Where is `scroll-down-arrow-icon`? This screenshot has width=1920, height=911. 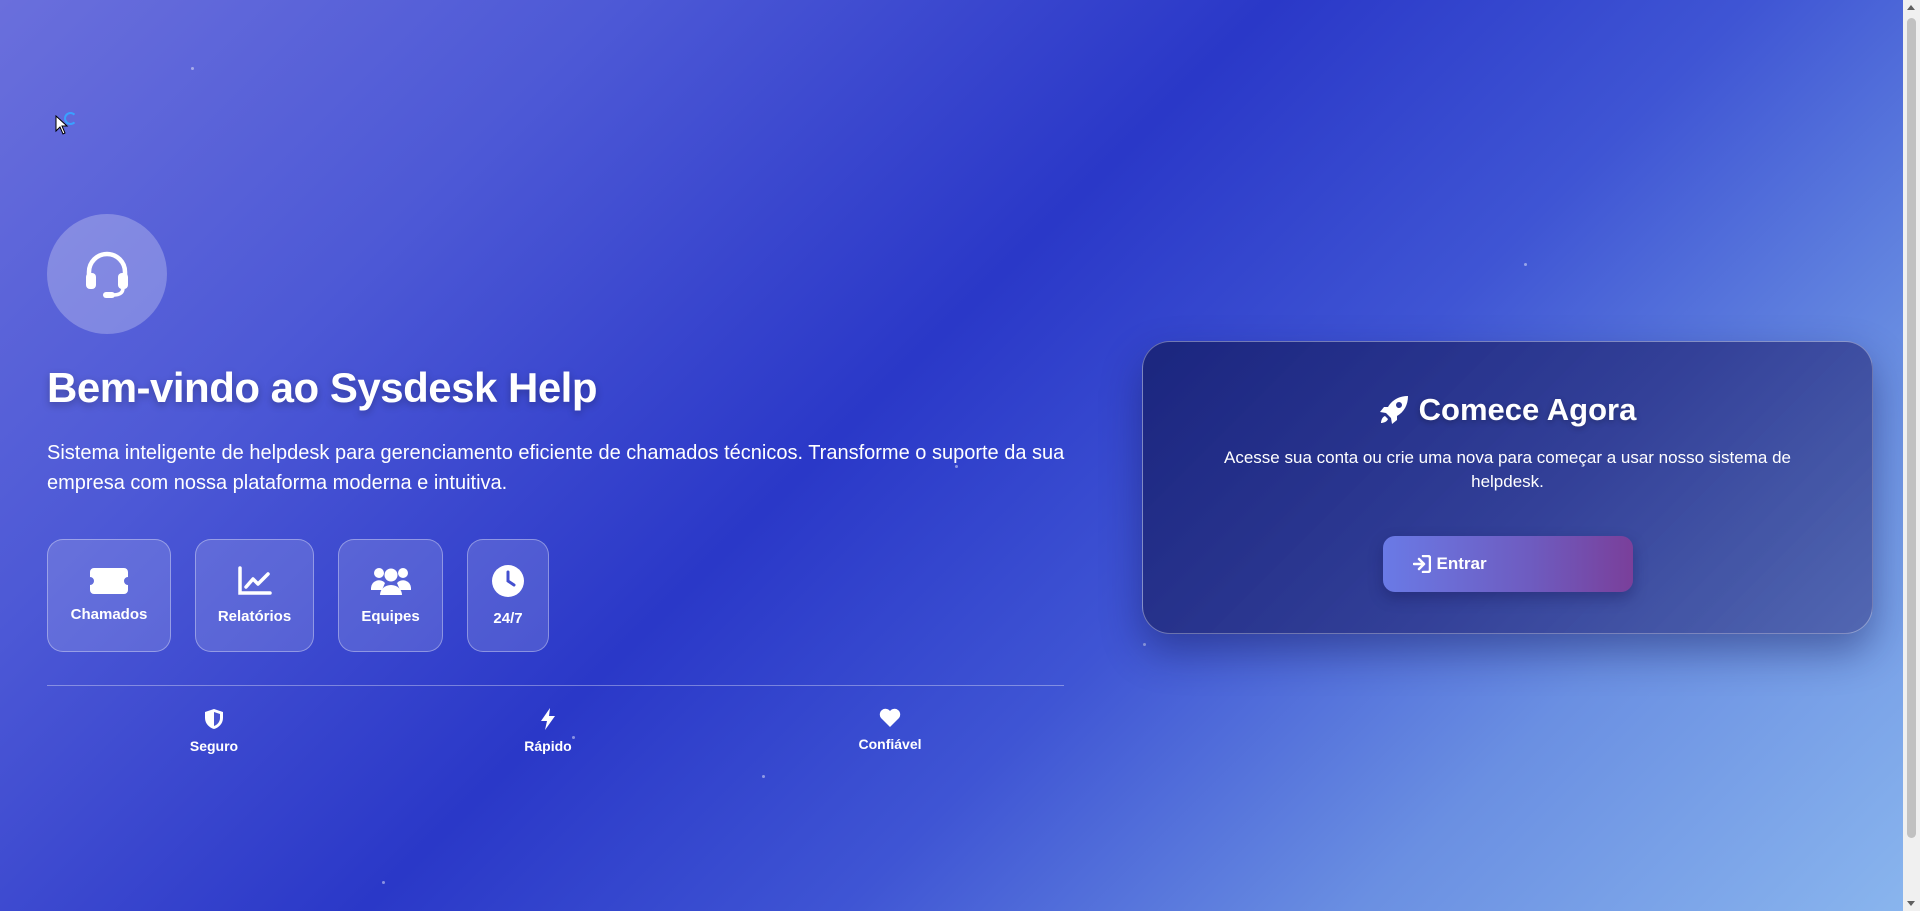
scroll-down-arrow-icon is located at coordinates (1911, 903).